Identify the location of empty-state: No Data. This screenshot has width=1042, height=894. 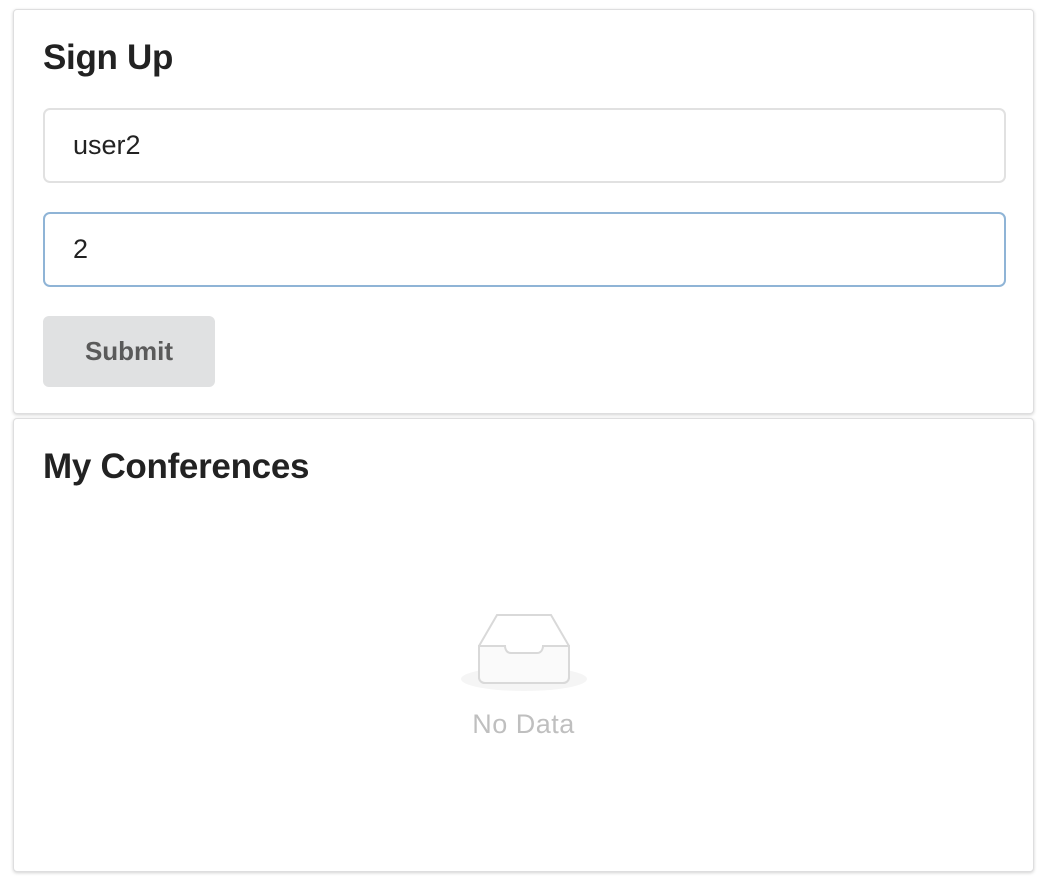
(523, 675).